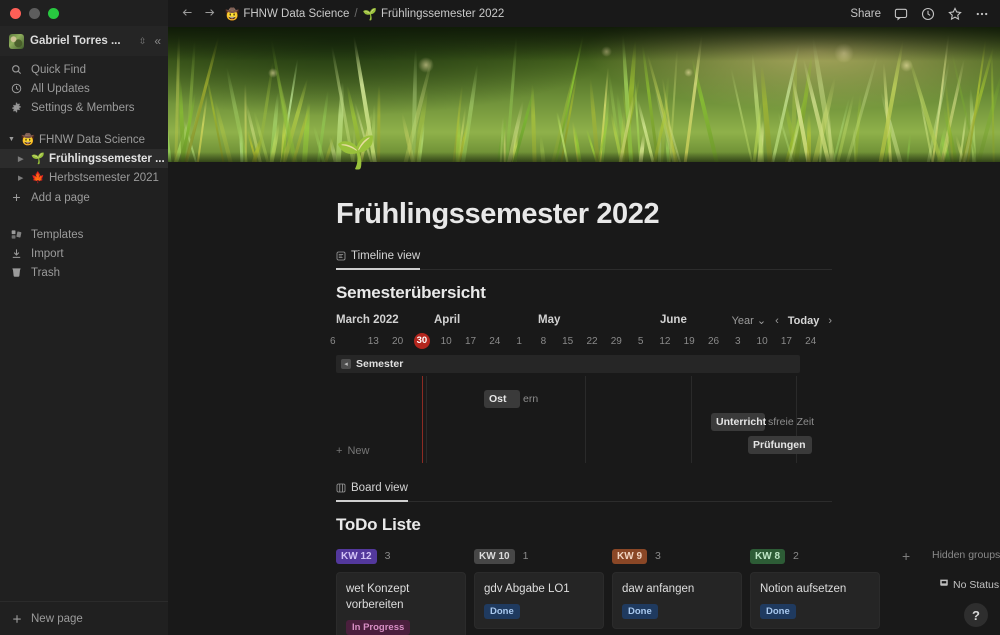 The image size is (1000, 635). What do you see at coordinates (668, 293) in the screenshot?
I see `timeline-database-title: Semesterübersicht` at bounding box center [668, 293].